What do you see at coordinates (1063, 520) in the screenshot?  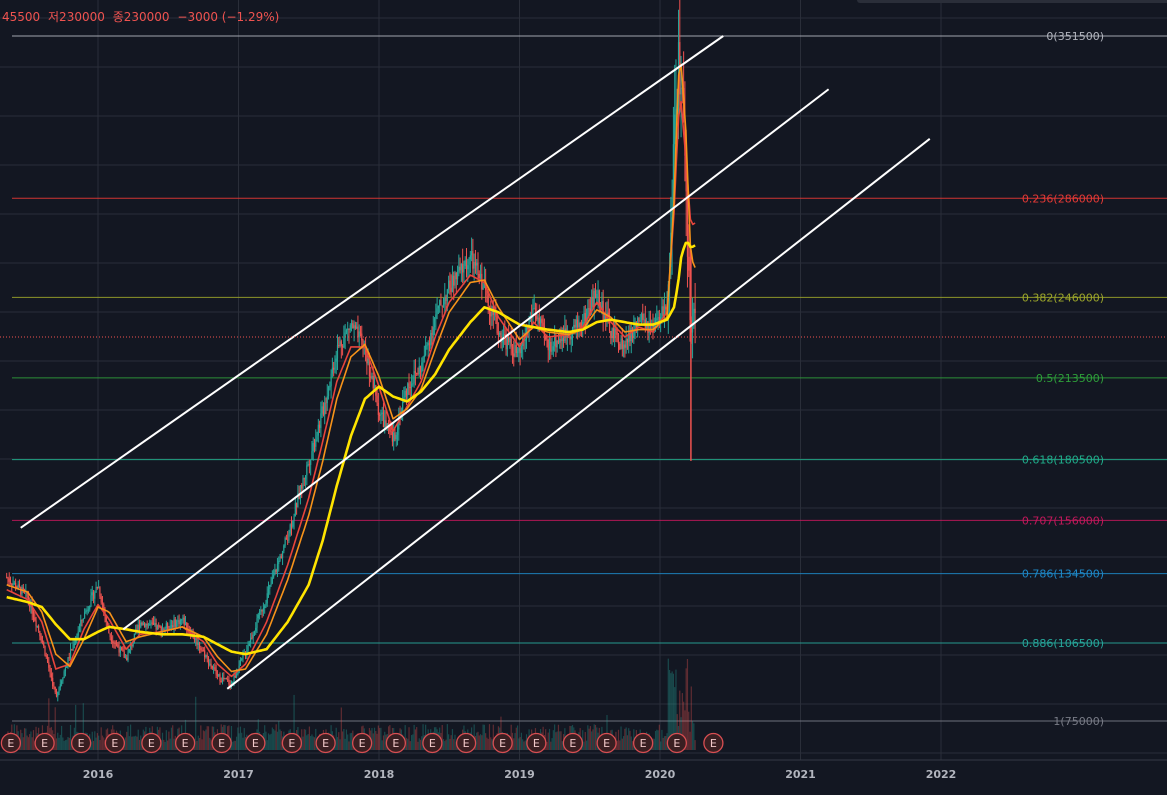 I see `fib-level-label: 0.707(156000)` at bounding box center [1063, 520].